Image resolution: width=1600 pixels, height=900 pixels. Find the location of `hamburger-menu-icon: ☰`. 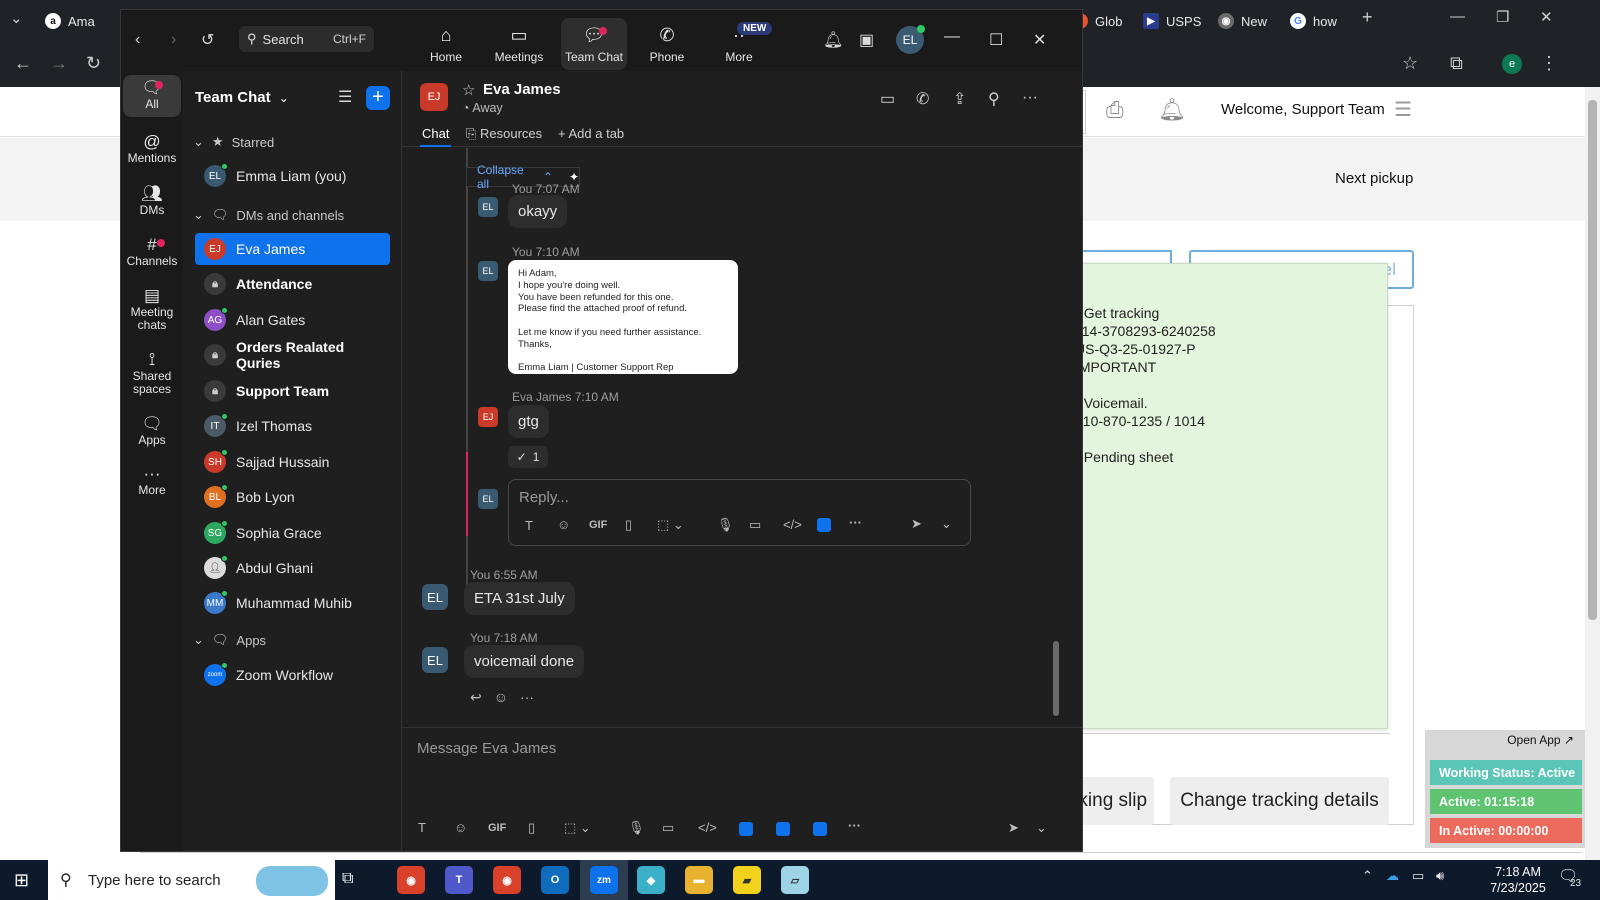

hamburger-menu-icon: ☰ is located at coordinates (1403, 109).